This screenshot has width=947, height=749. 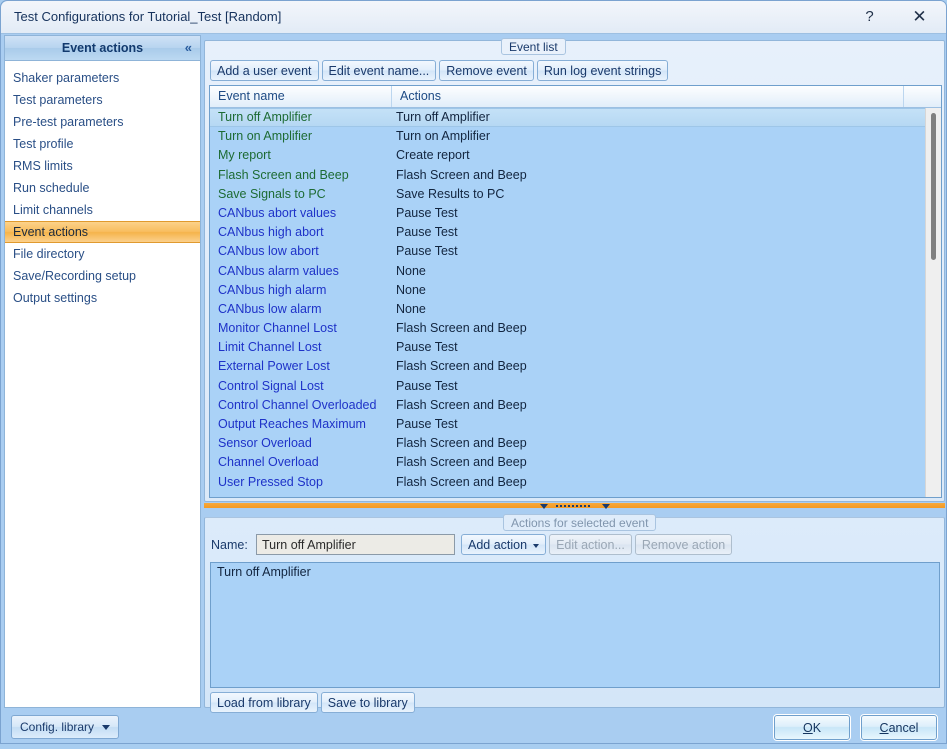 I want to click on table-row: Save Signals to PC Save Results to PC, so click(x=575, y=194).